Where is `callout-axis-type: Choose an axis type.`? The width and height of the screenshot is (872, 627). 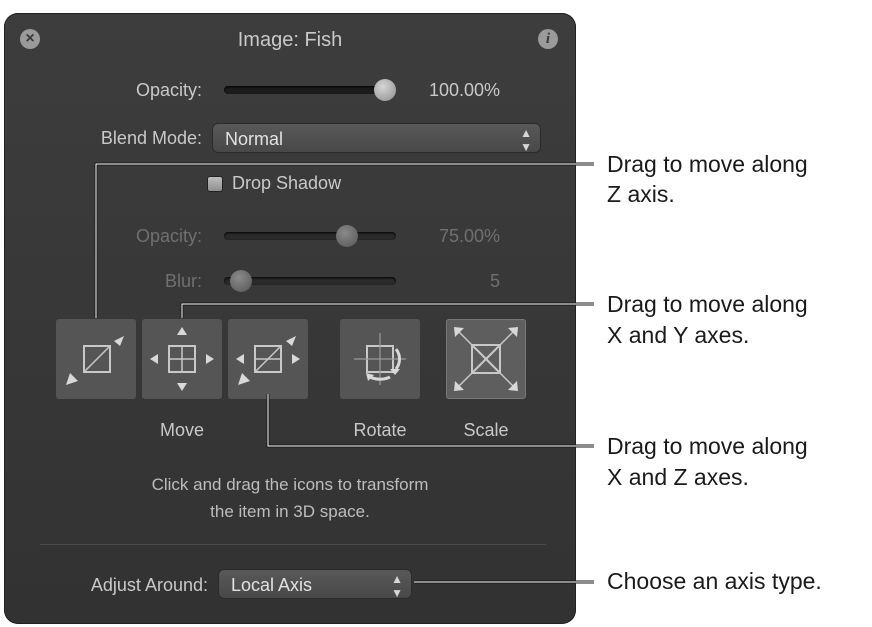 callout-axis-type: Choose an axis type. is located at coordinates (714, 581).